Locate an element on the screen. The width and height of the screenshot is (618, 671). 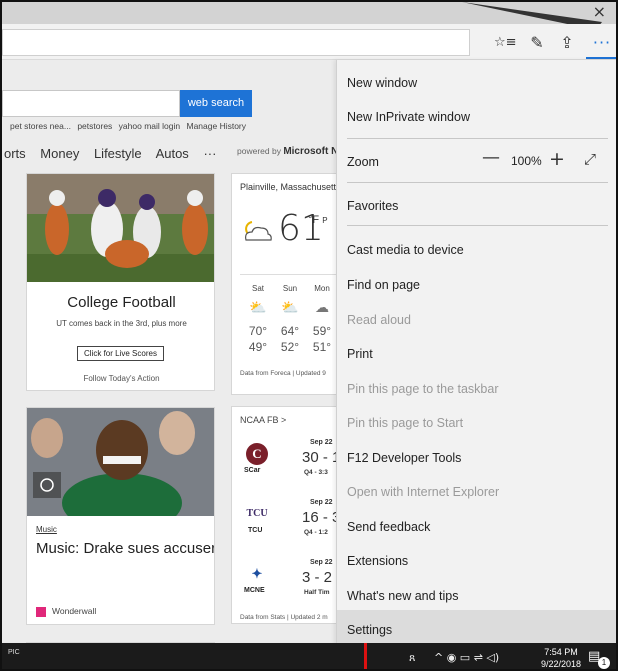
forecast-day: Mon is located at coordinates (322, 288).